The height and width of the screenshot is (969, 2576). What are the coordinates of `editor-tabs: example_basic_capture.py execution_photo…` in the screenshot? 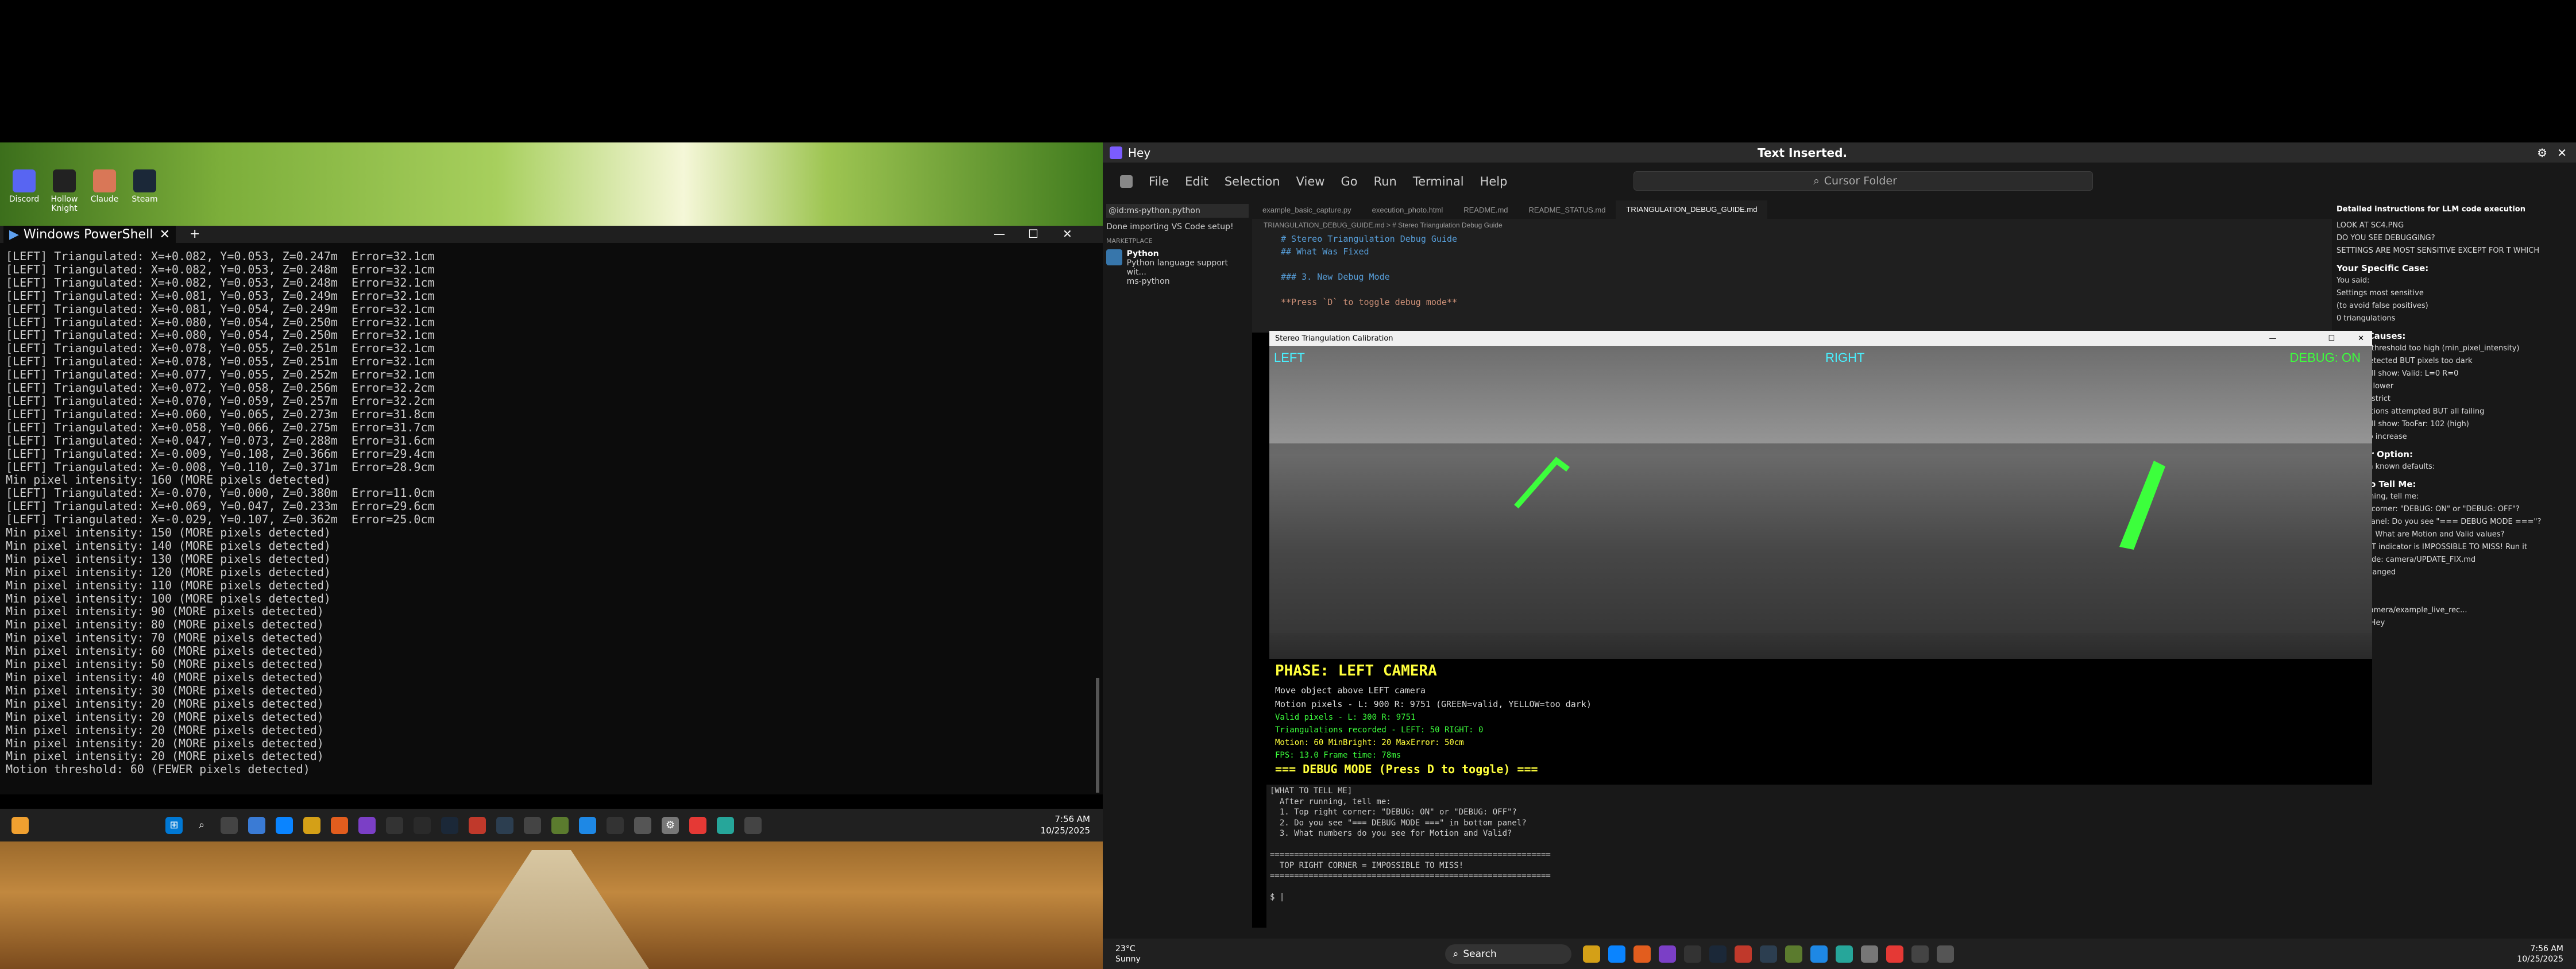 It's located at (1792, 209).